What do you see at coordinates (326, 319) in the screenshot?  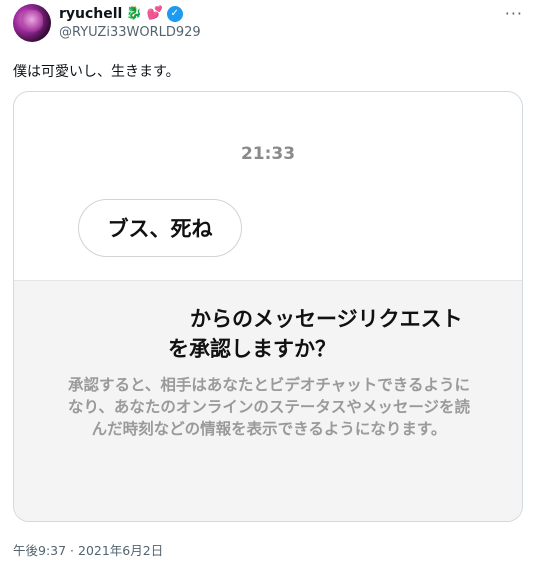 I see `request-title-line1: からのメッセージリクエスト` at bounding box center [326, 319].